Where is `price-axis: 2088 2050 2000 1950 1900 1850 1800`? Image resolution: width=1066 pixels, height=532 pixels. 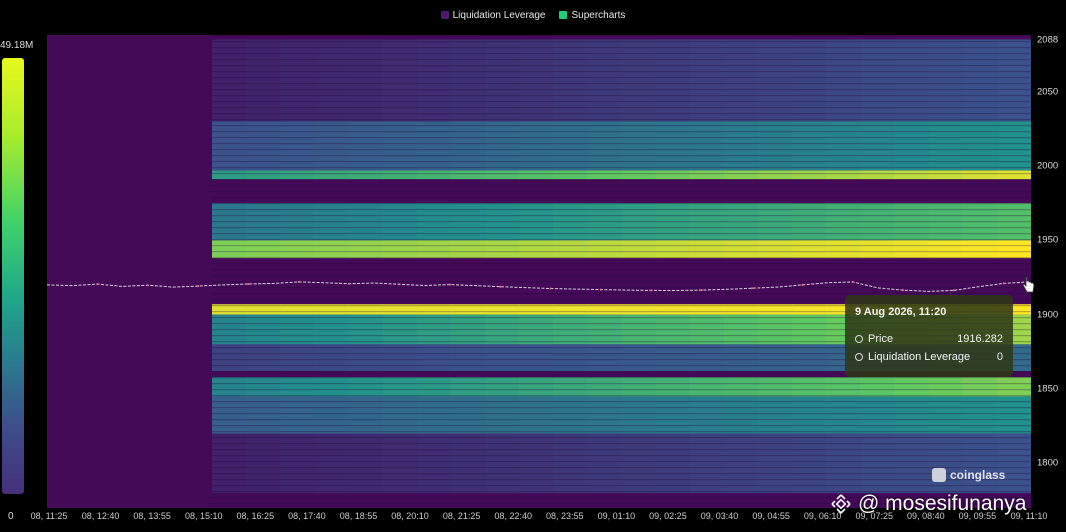
price-axis: 2088 2050 2000 1950 1900 1850 1800 is located at coordinates (1048, 271).